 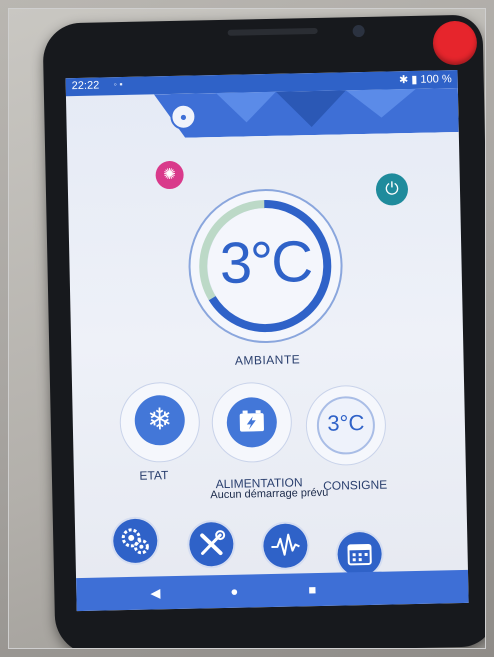 What do you see at coordinates (272, 31) in the screenshot?
I see `earpiece-speaker` at bounding box center [272, 31].